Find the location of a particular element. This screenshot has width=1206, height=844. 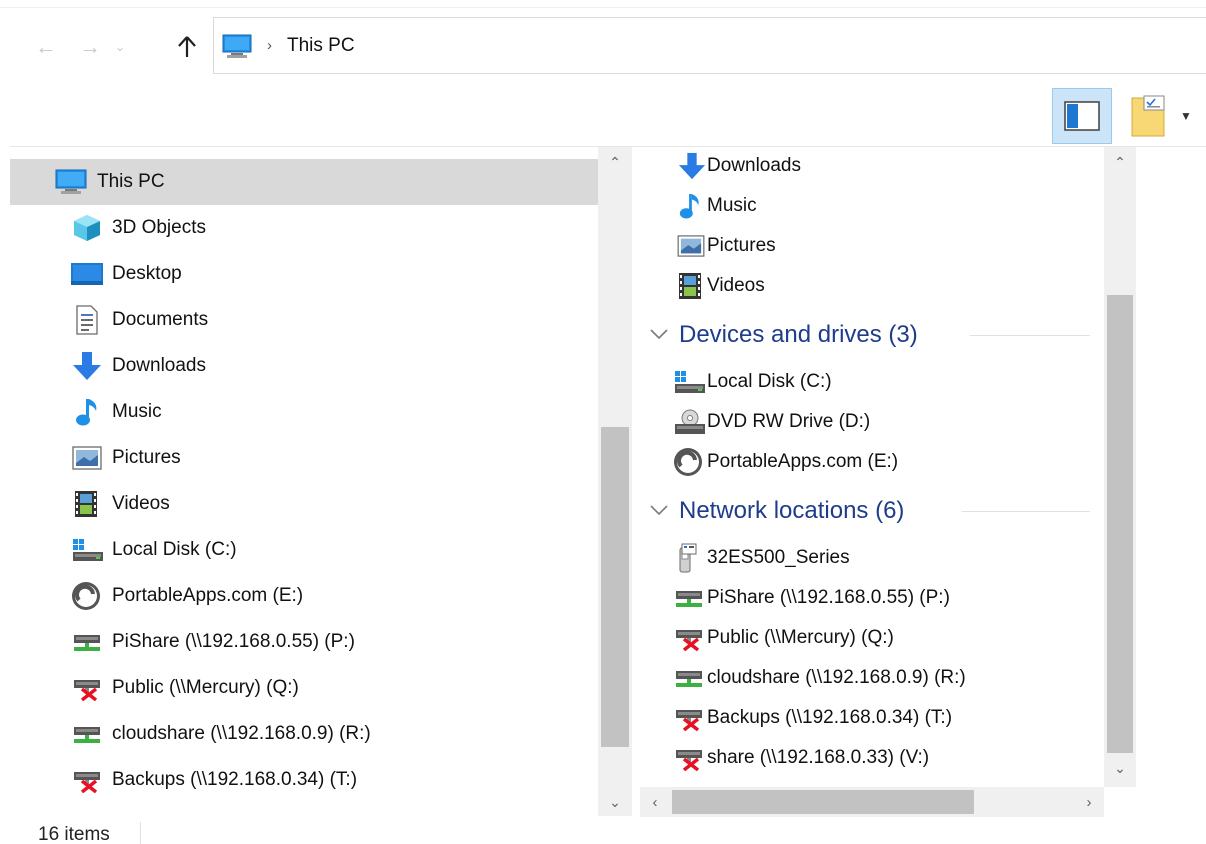

group-divider is located at coordinates (1030, 335).